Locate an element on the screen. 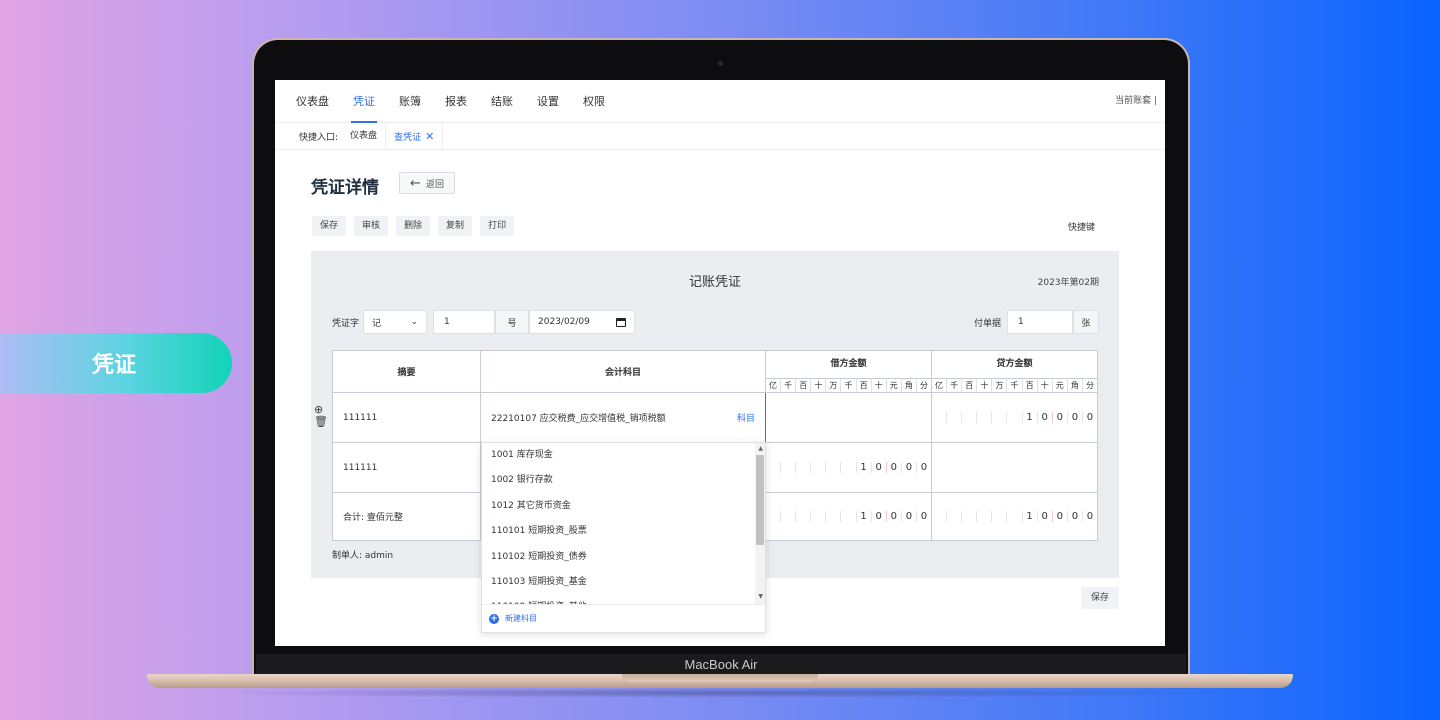  arrow-left-icon: ← is located at coordinates (415, 183).